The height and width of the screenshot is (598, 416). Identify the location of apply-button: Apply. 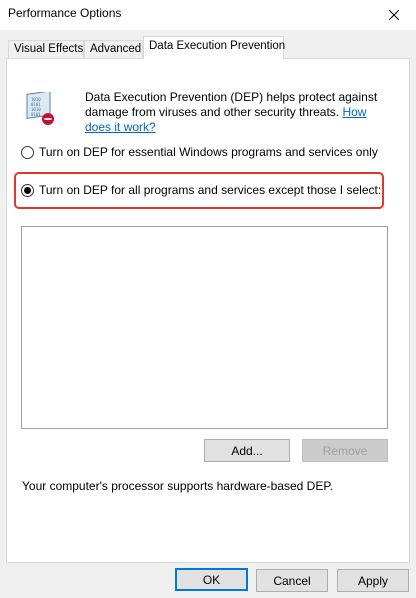
(373, 580).